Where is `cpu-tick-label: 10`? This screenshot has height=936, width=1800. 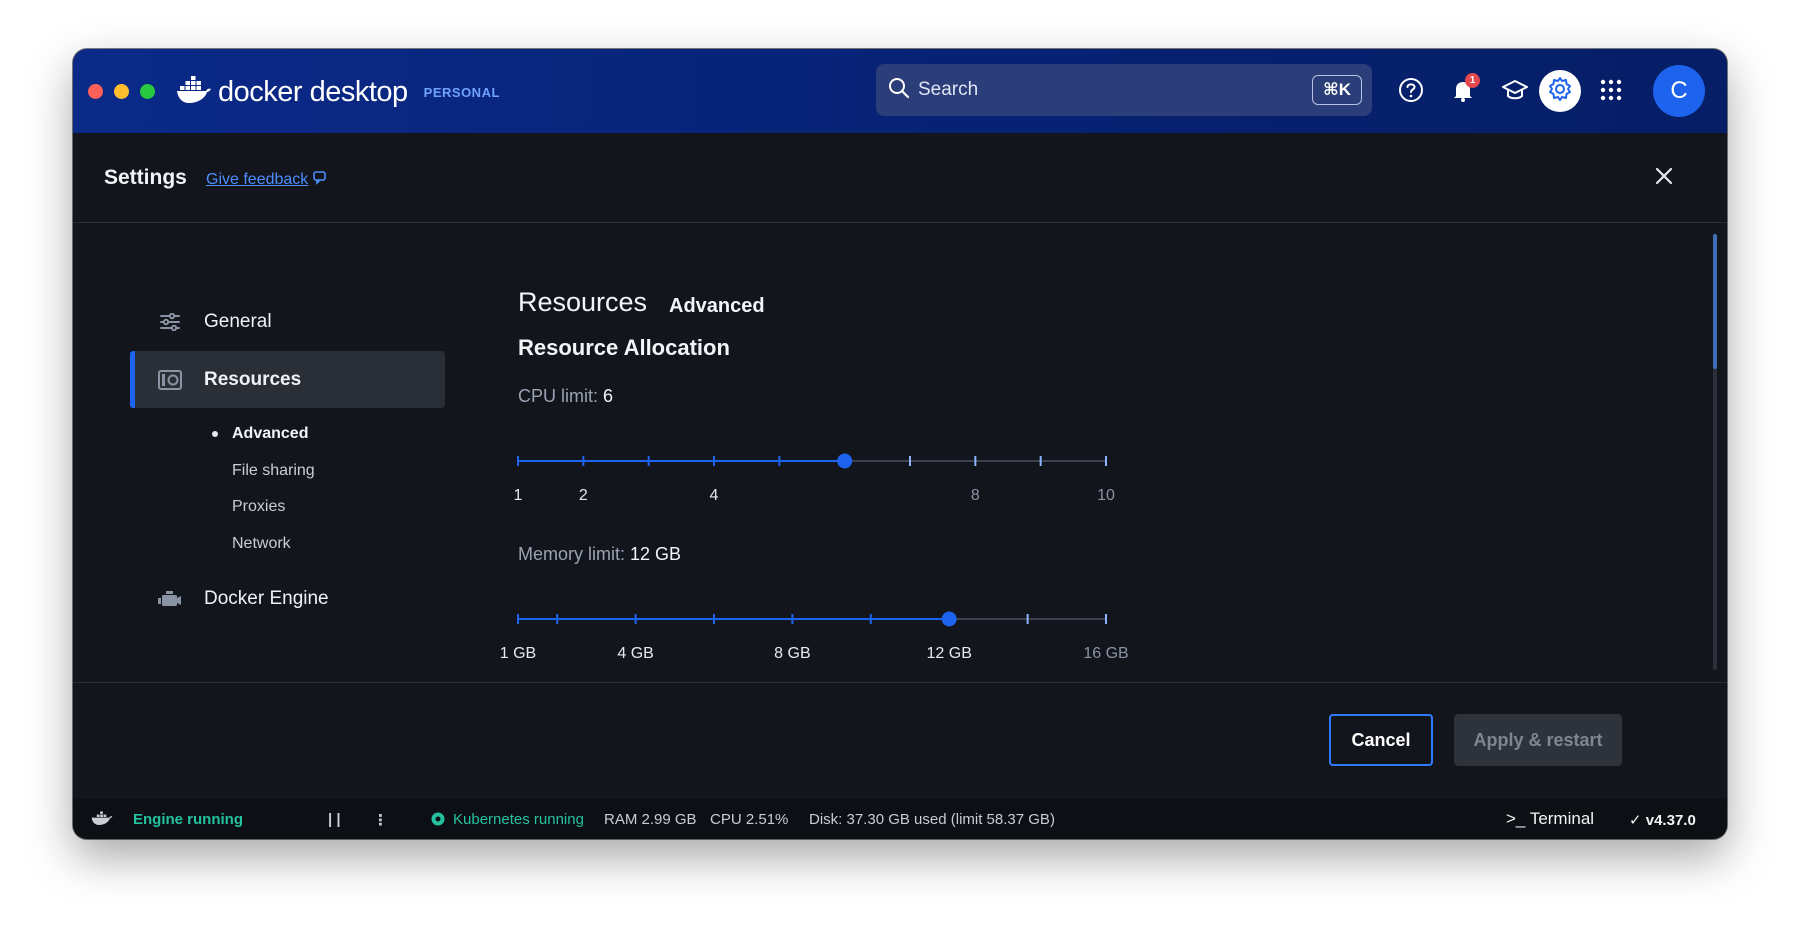 cpu-tick-label: 10 is located at coordinates (1106, 495).